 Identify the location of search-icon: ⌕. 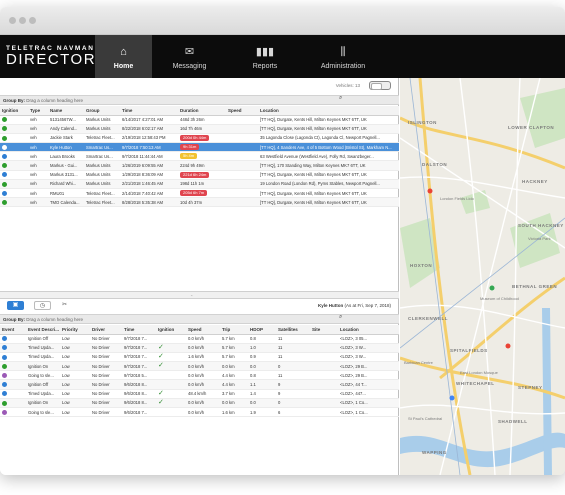
(340, 98).